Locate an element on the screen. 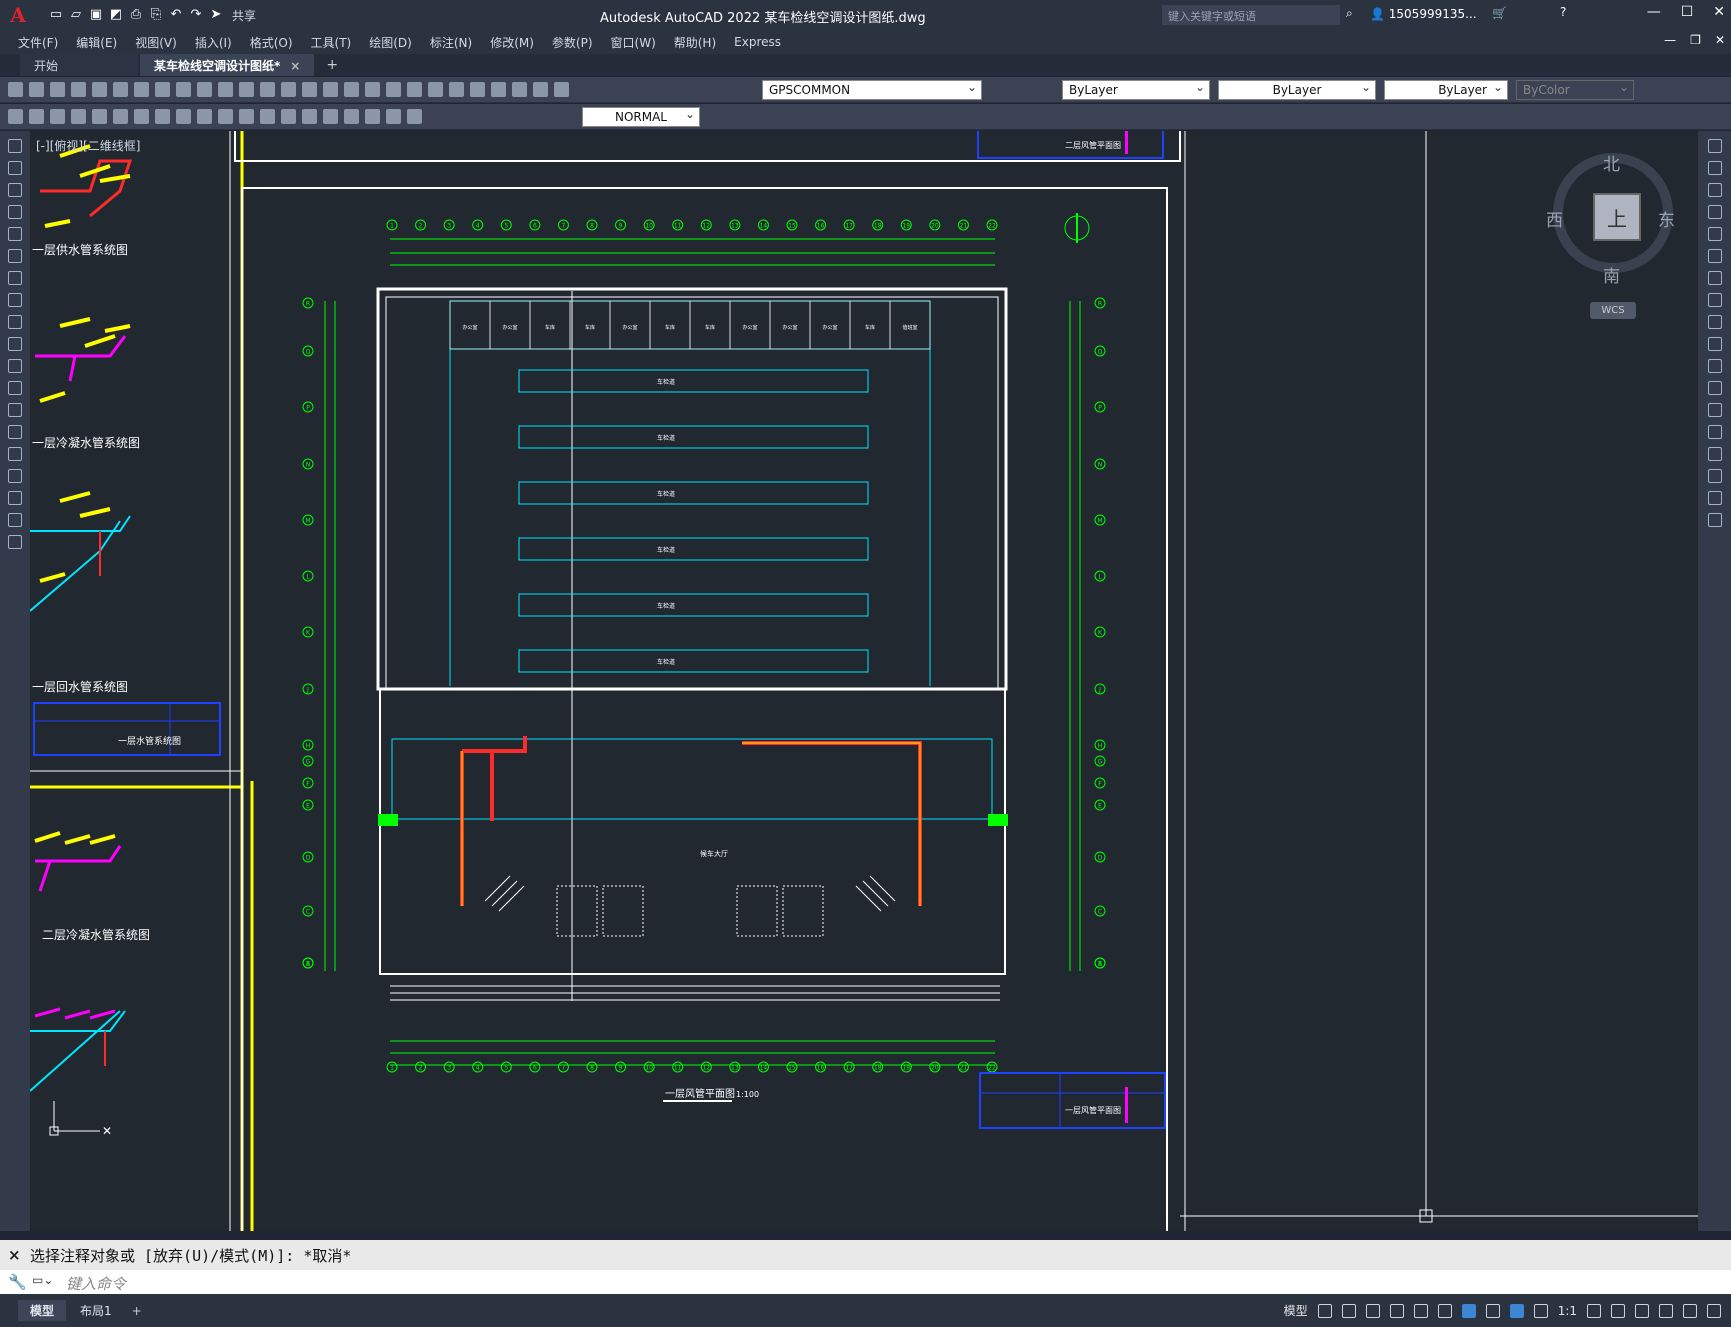 This screenshot has height=1327, width=1731. doc-close-icon: ✕ is located at coordinates (1720, 40).